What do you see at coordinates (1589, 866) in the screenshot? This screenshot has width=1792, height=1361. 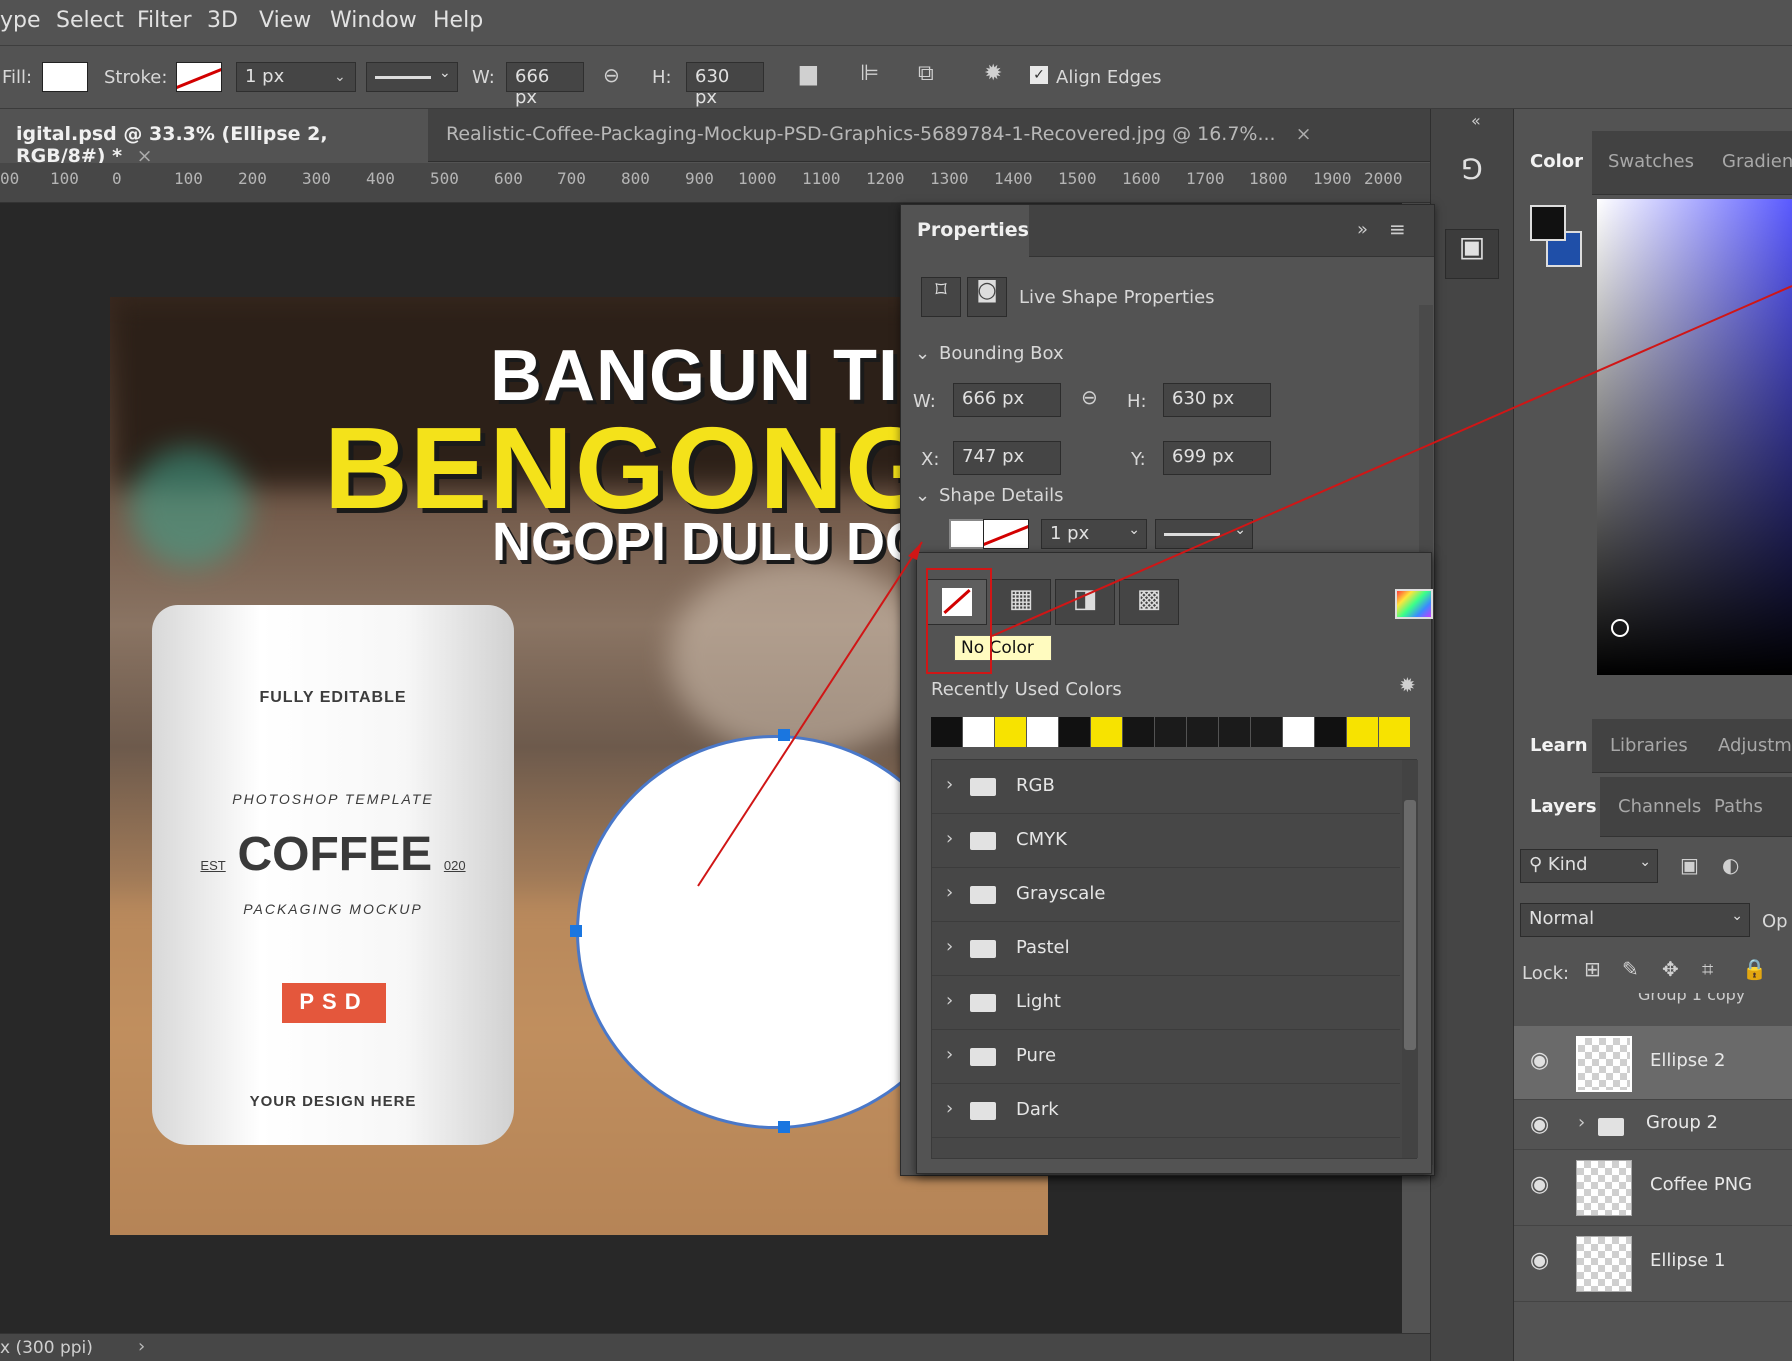 I see `layer-filter-kind: ⚲ Kind ⌄` at bounding box center [1589, 866].